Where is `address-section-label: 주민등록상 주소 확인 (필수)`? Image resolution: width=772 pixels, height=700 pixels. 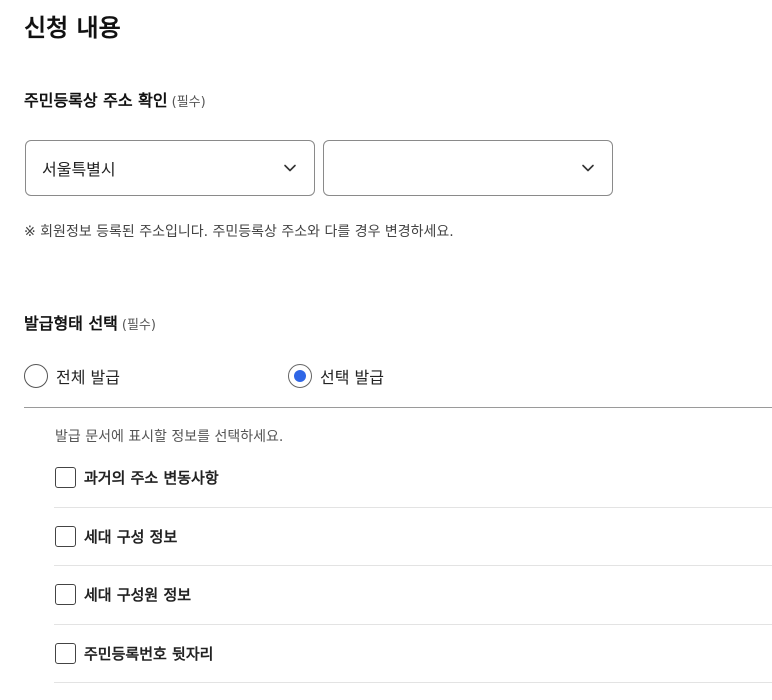 address-section-label: 주민등록상 주소 확인 (필수) is located at coordinates (115, 102).